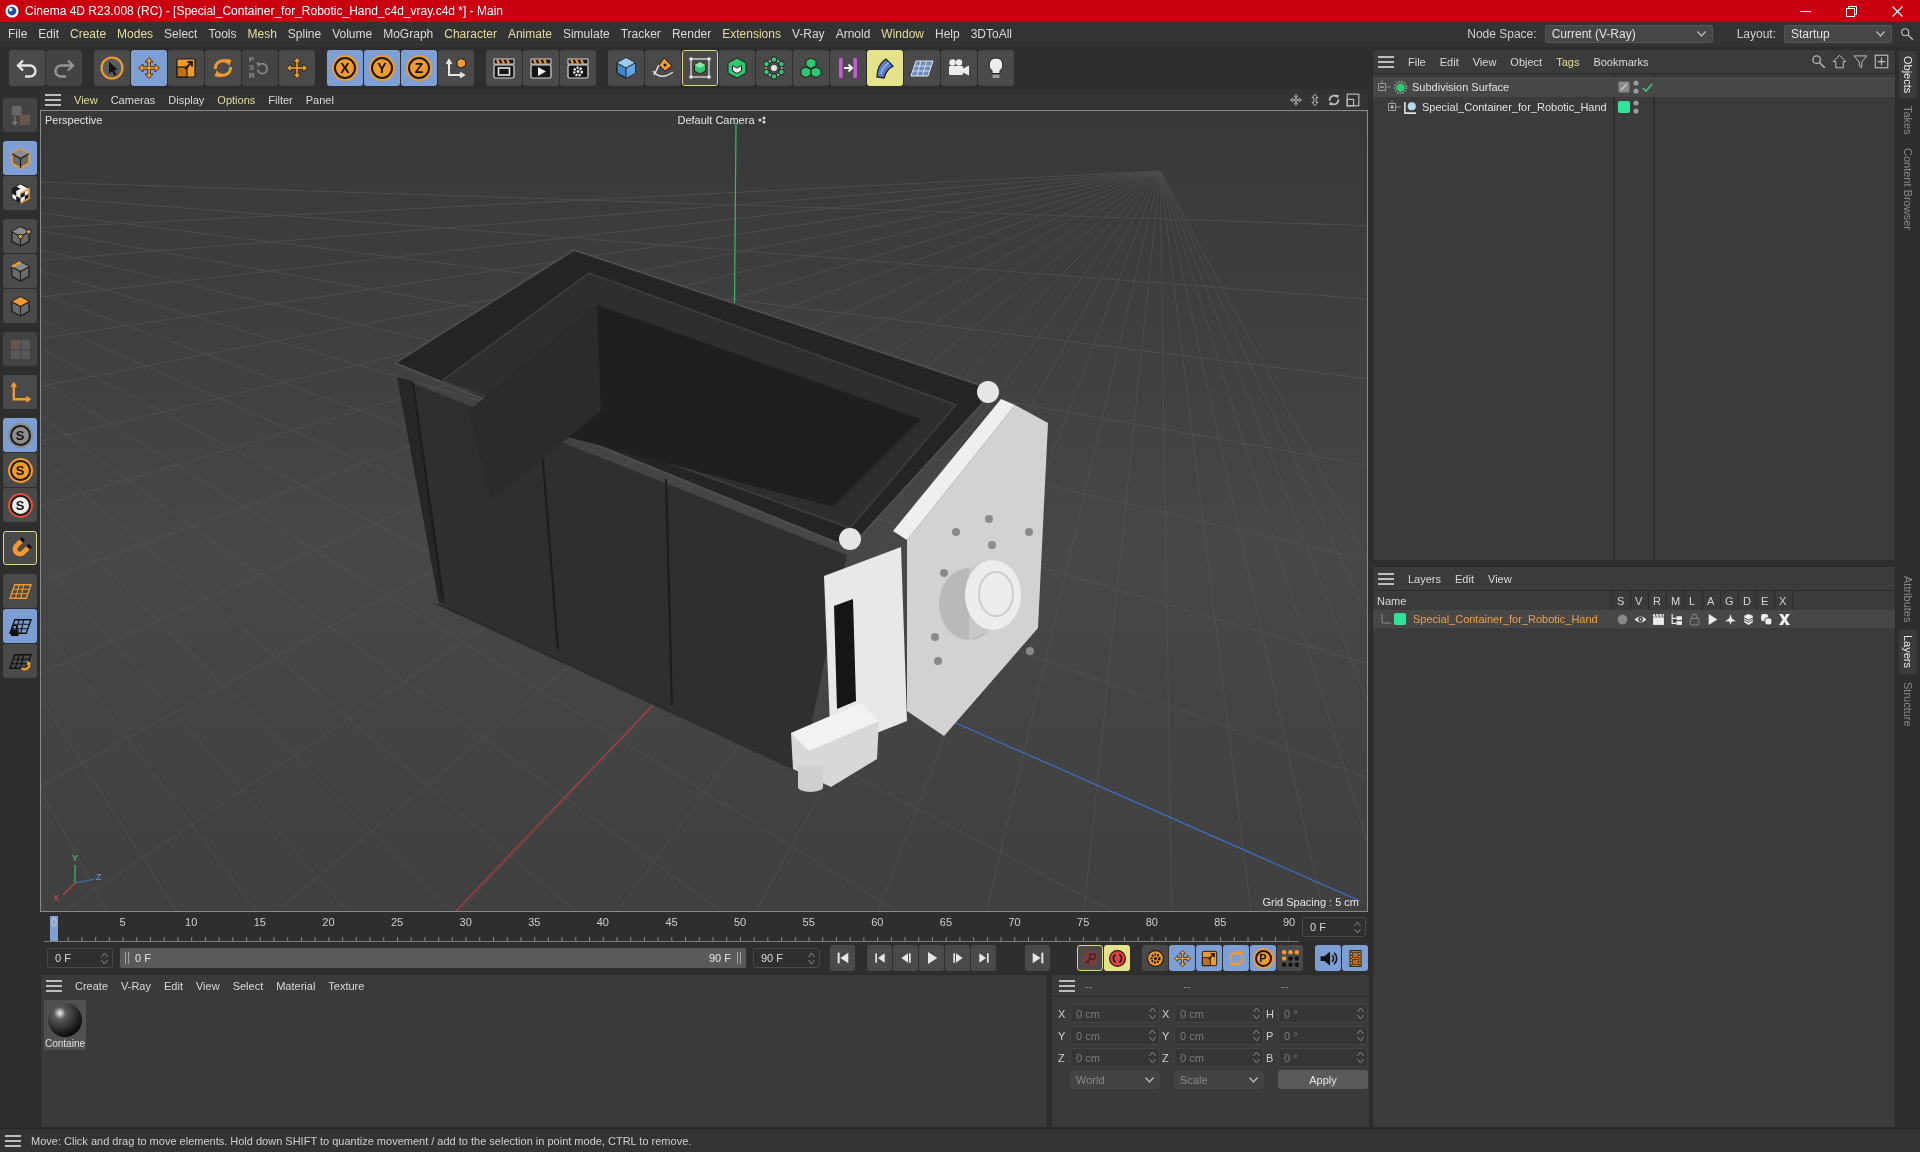 The width and height of the screenshot is (1920, 1152). I want to click on menu-item: File, so click(1417, 61).